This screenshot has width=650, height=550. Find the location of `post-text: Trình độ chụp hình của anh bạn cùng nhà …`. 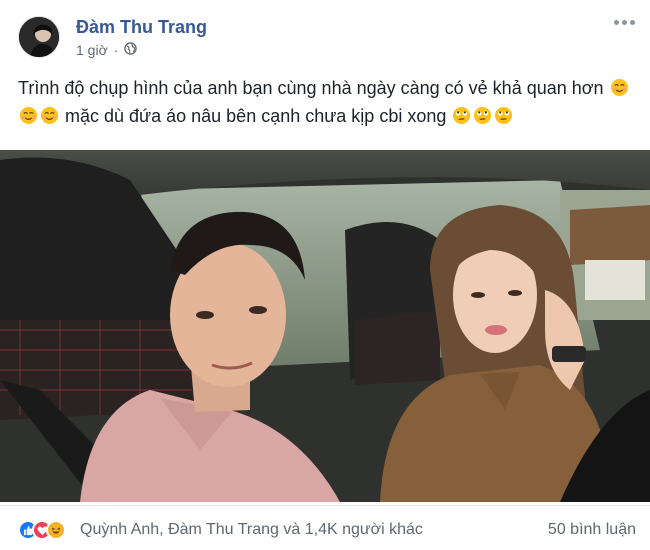

post-text: Trình độ chụp hình của anh bạn cùng nhà … is located at coordinates (328, 102).